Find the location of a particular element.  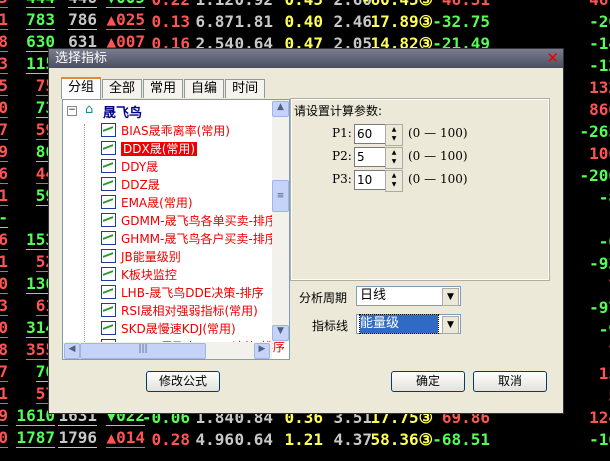

params-label: 请设置计算参数: is located at coordinates (338, 111).